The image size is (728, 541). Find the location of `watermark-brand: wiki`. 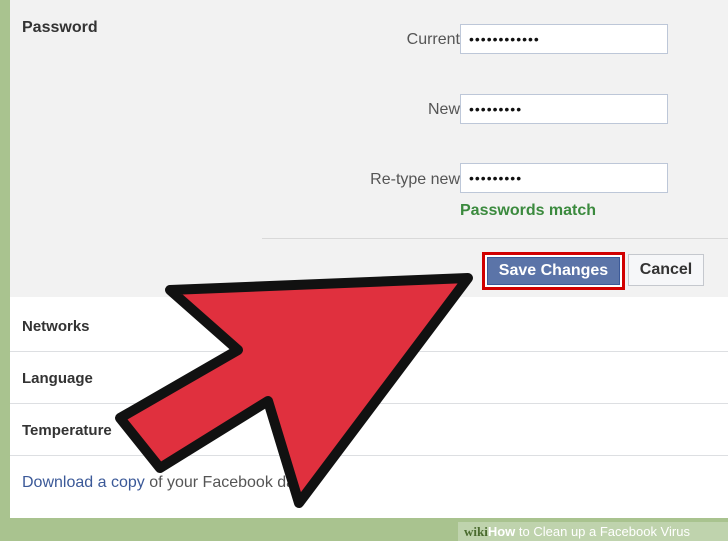

watermark-brand: wiki is located at coordinates (476, 531).